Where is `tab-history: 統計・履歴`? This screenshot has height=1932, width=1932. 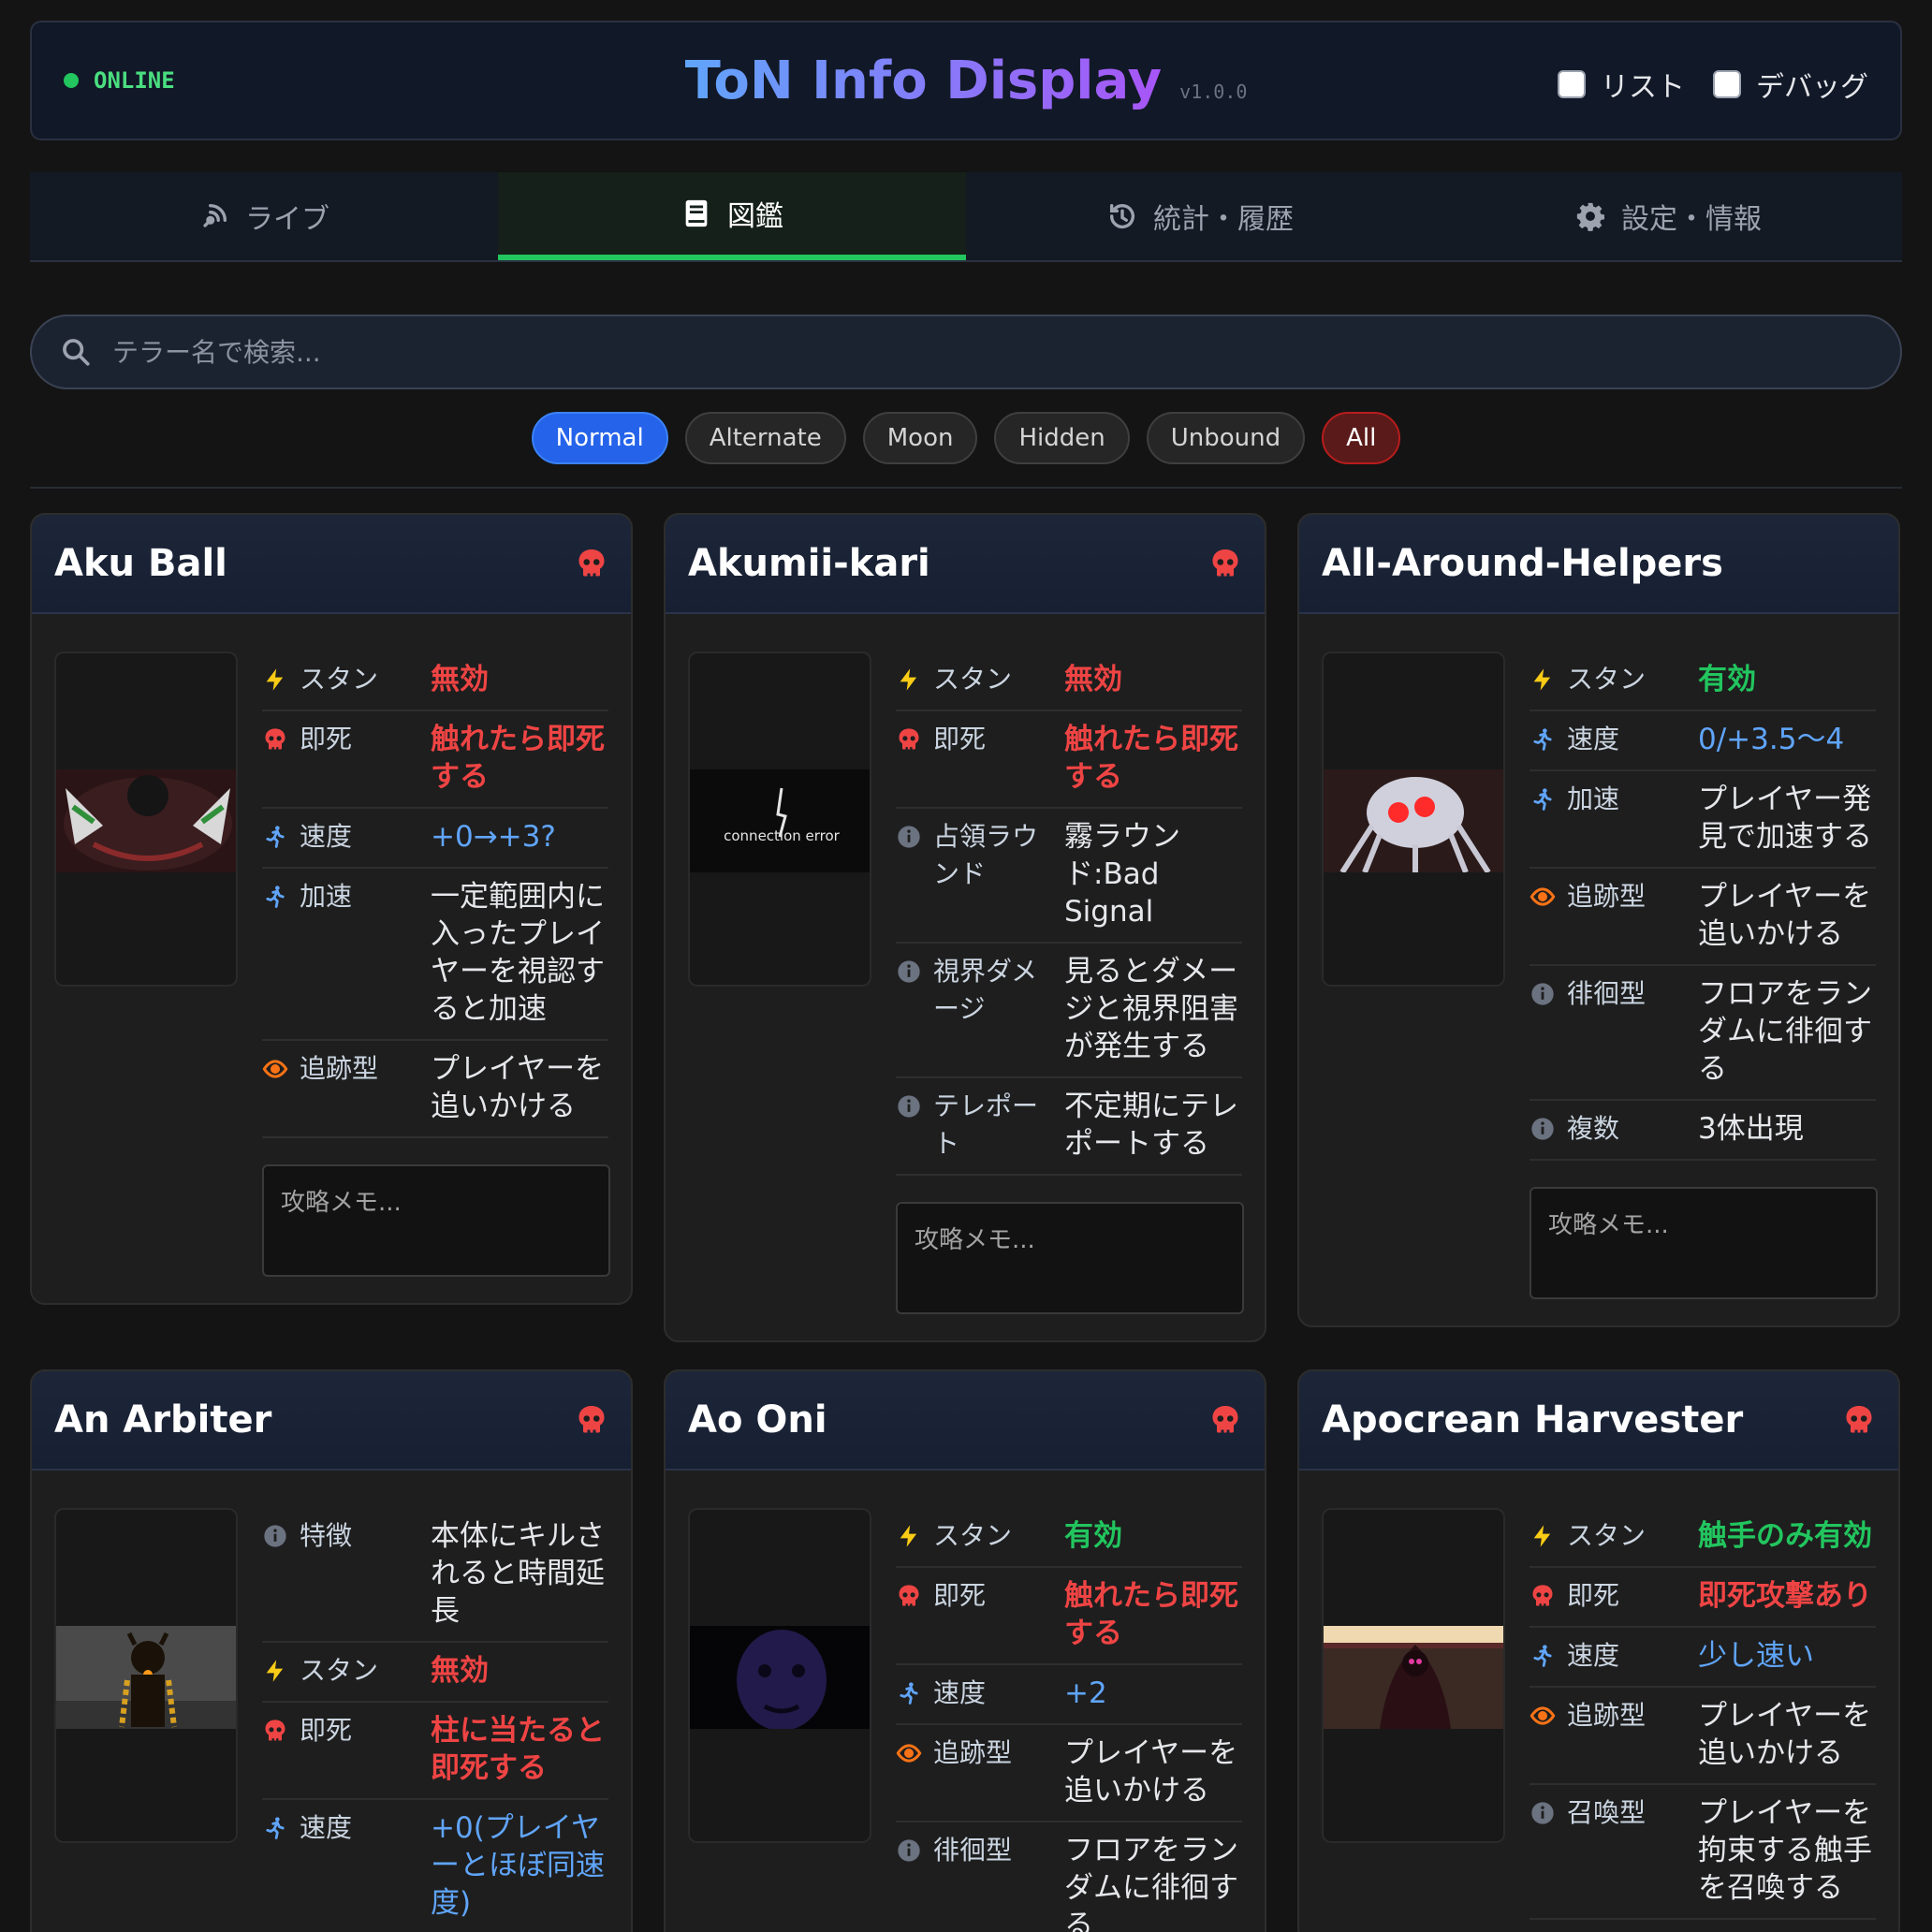 tab-history: 統計・履歴 is located at coordinates (1200, 216).